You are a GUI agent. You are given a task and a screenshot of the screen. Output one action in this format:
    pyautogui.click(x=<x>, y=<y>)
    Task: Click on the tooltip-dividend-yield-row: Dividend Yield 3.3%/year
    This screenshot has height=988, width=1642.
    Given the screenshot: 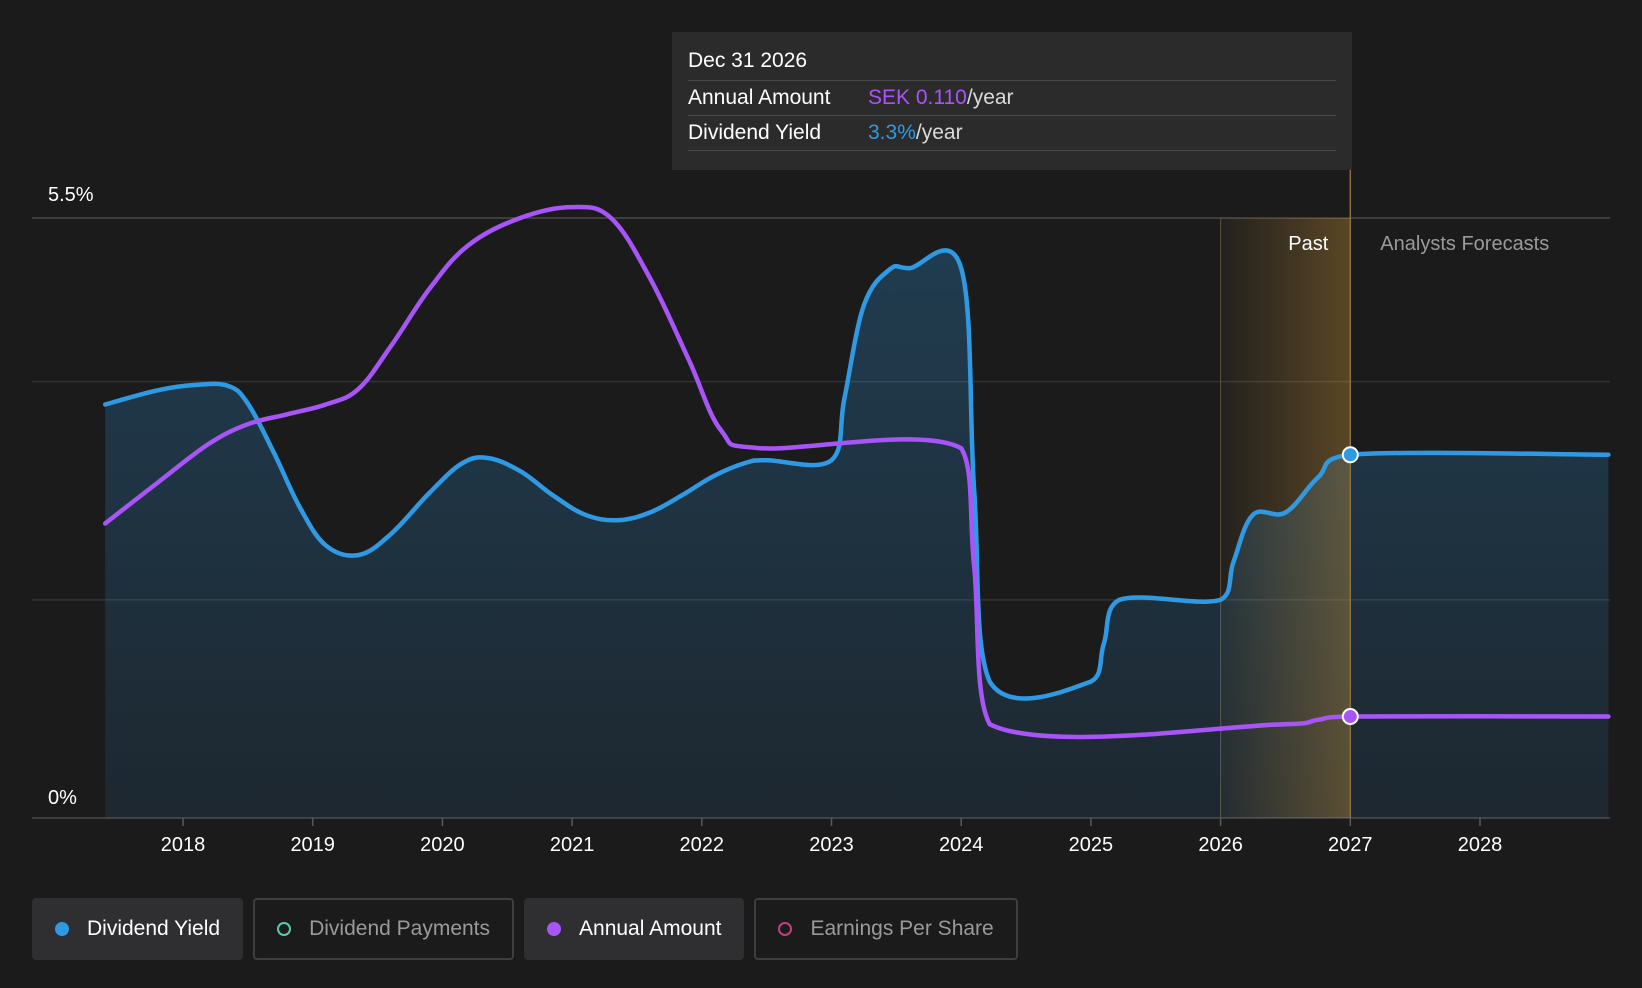 What is the action you would take?
    pyautogui.click(x=1012, y=133)
    